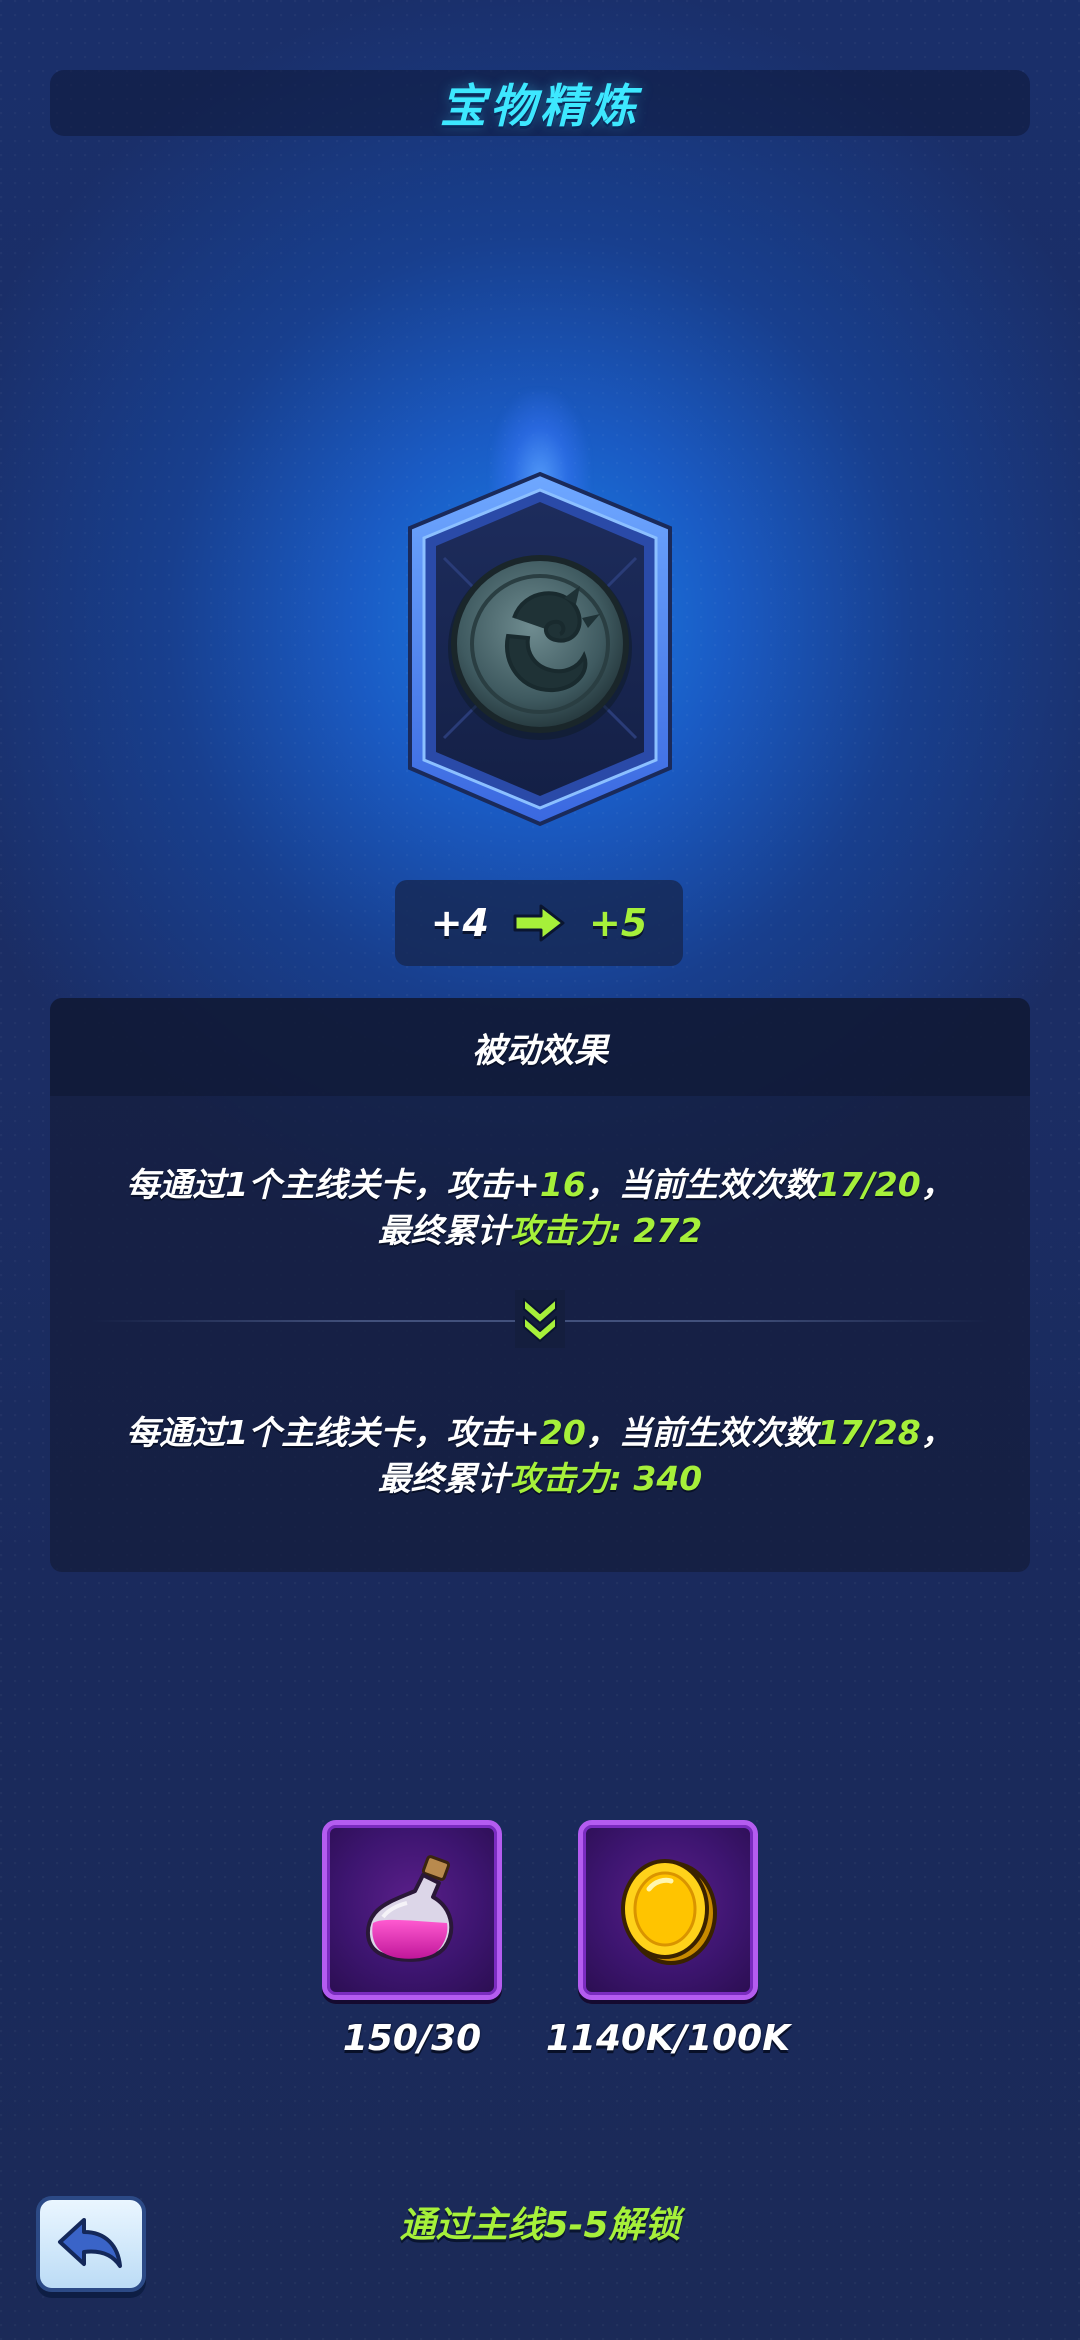 This screenshot has width=1080, height=2340. Describe the element at coordinates (562, 1184) in the screenshot. I see `current-atk-bonus: 16` at that location.